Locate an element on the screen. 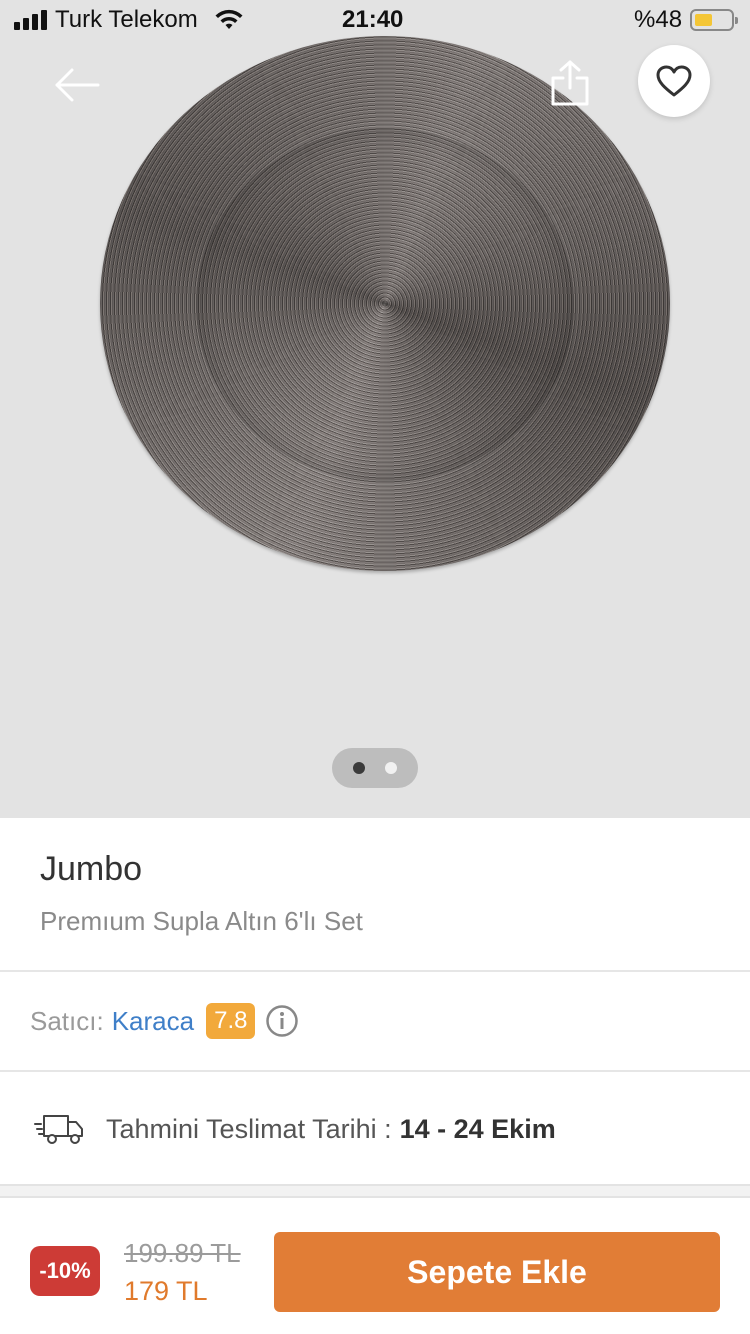 The height and width of the screenshot is (1334, 750). favorite-button is located at coordinates (674, 81).